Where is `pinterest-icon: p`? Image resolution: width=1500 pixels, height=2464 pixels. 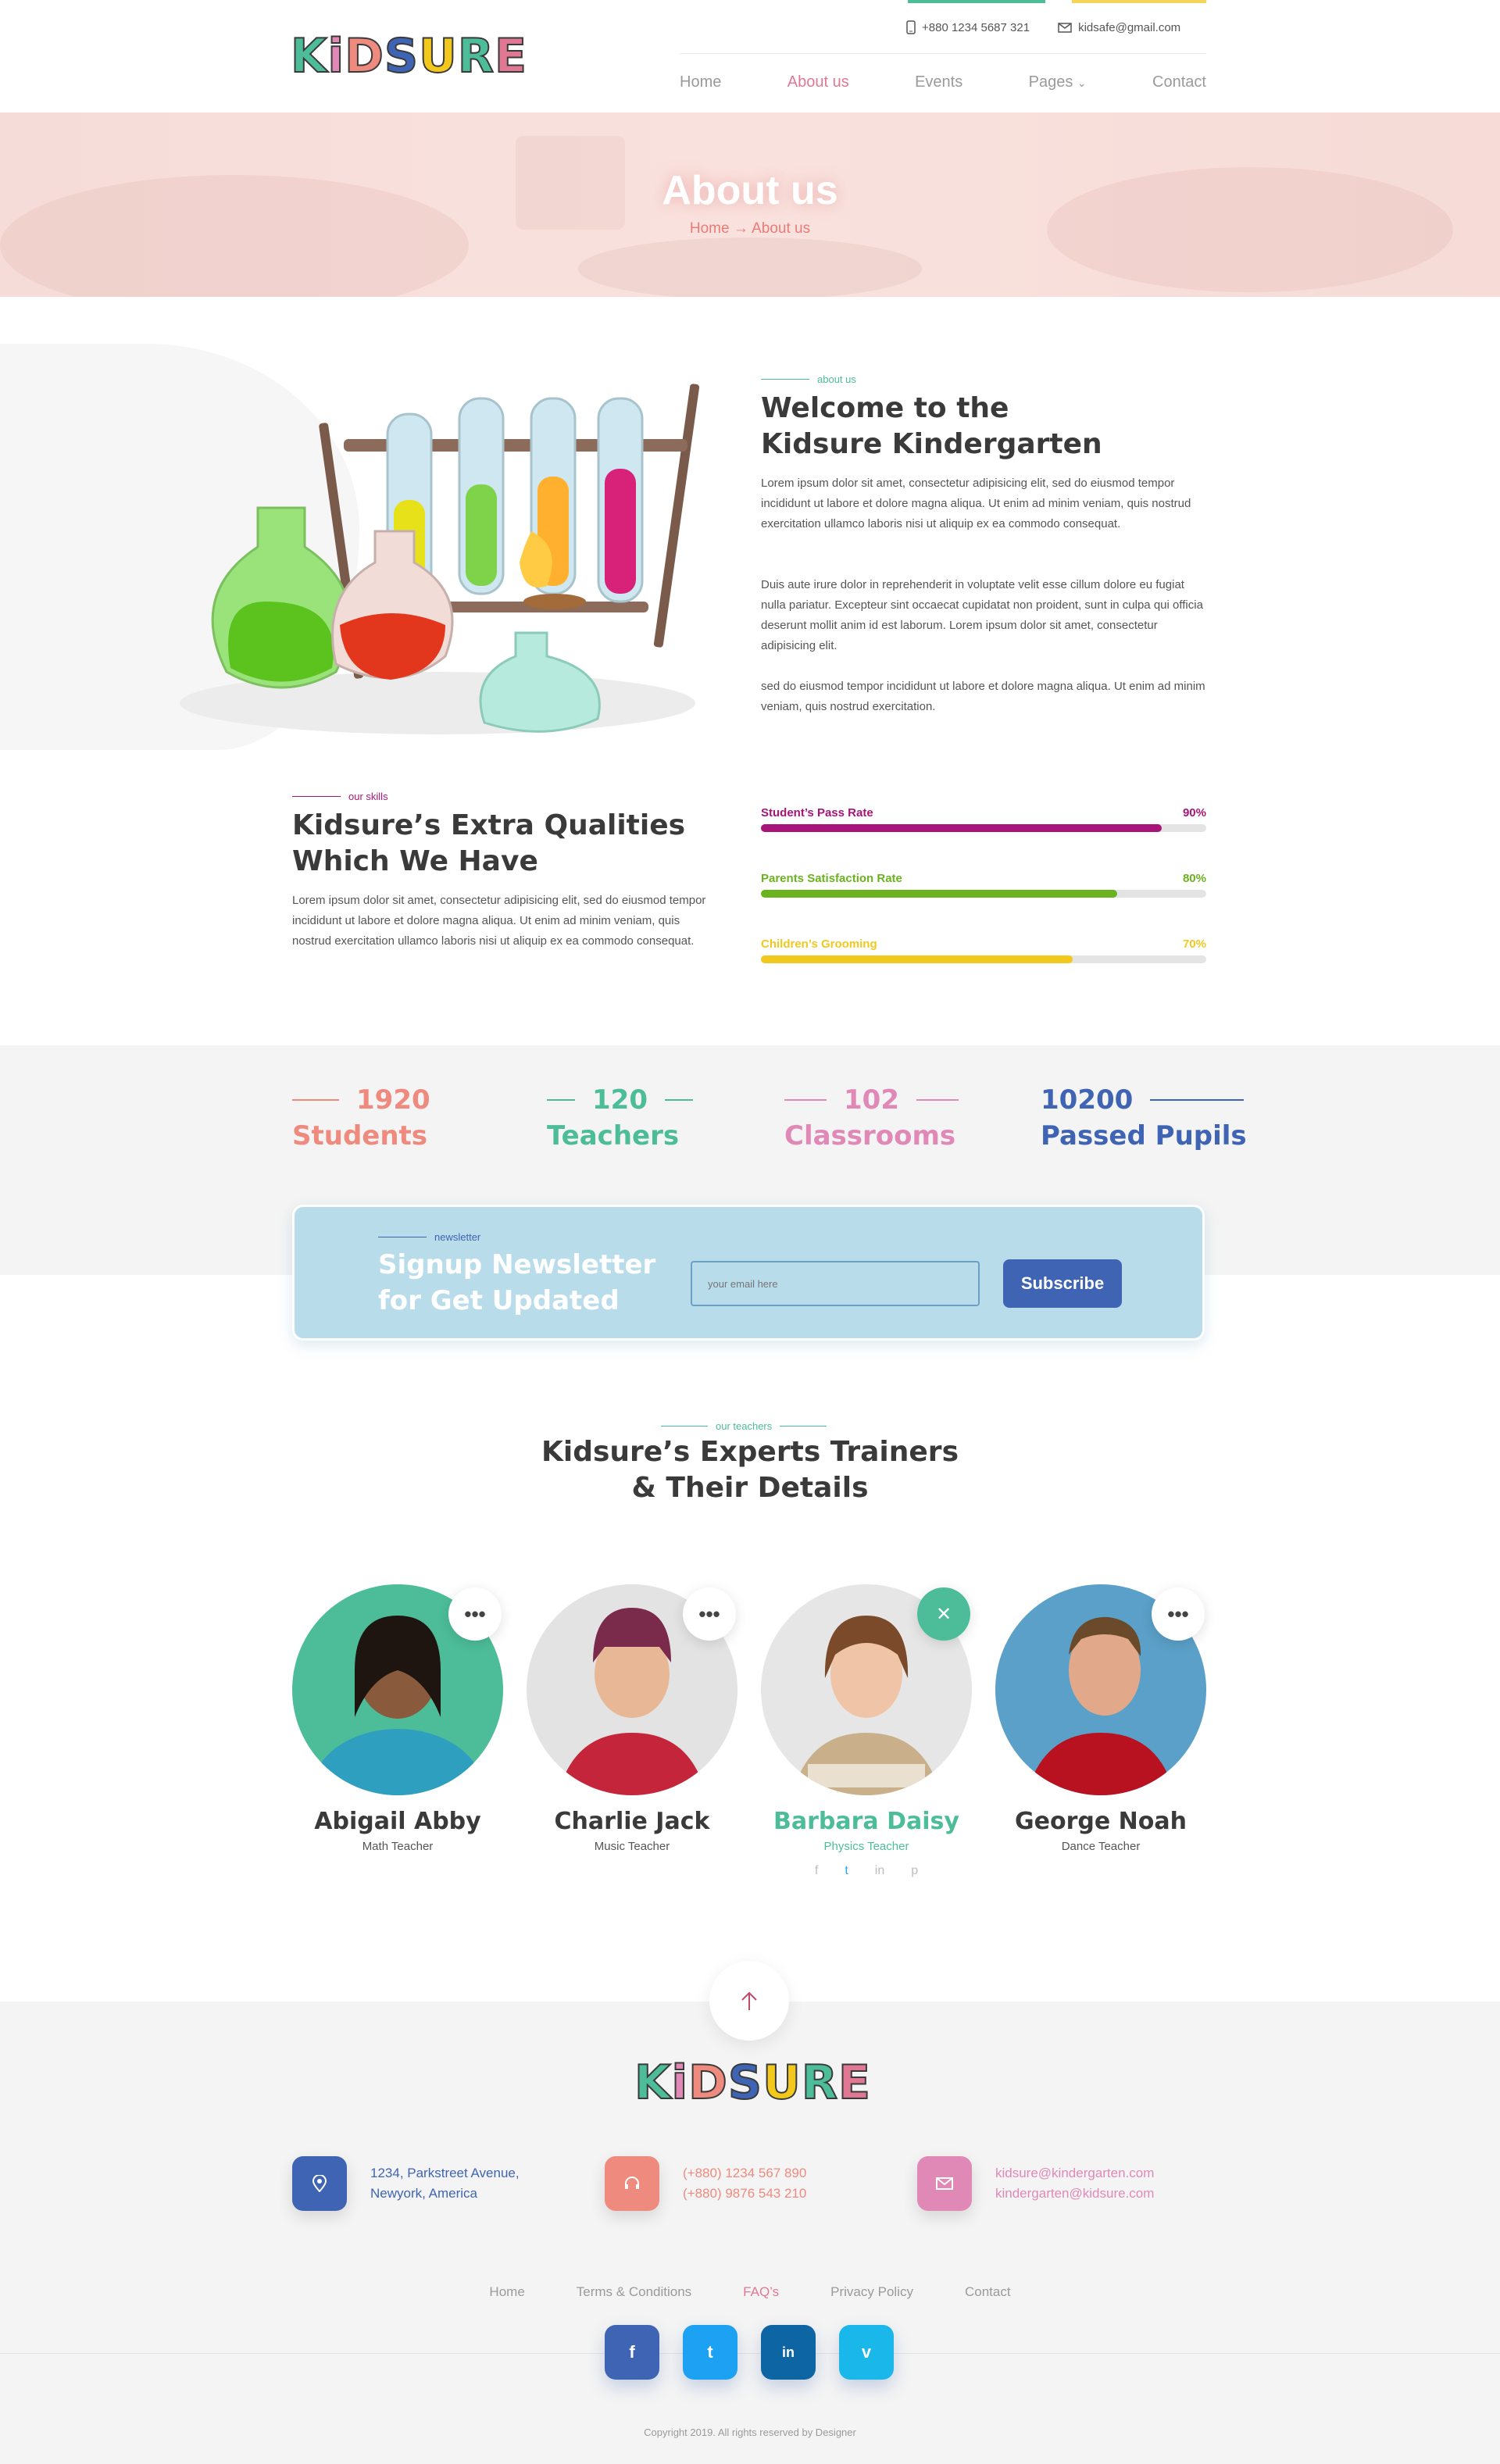 pinterest-icon: p is located at coordinates (914, 1871).